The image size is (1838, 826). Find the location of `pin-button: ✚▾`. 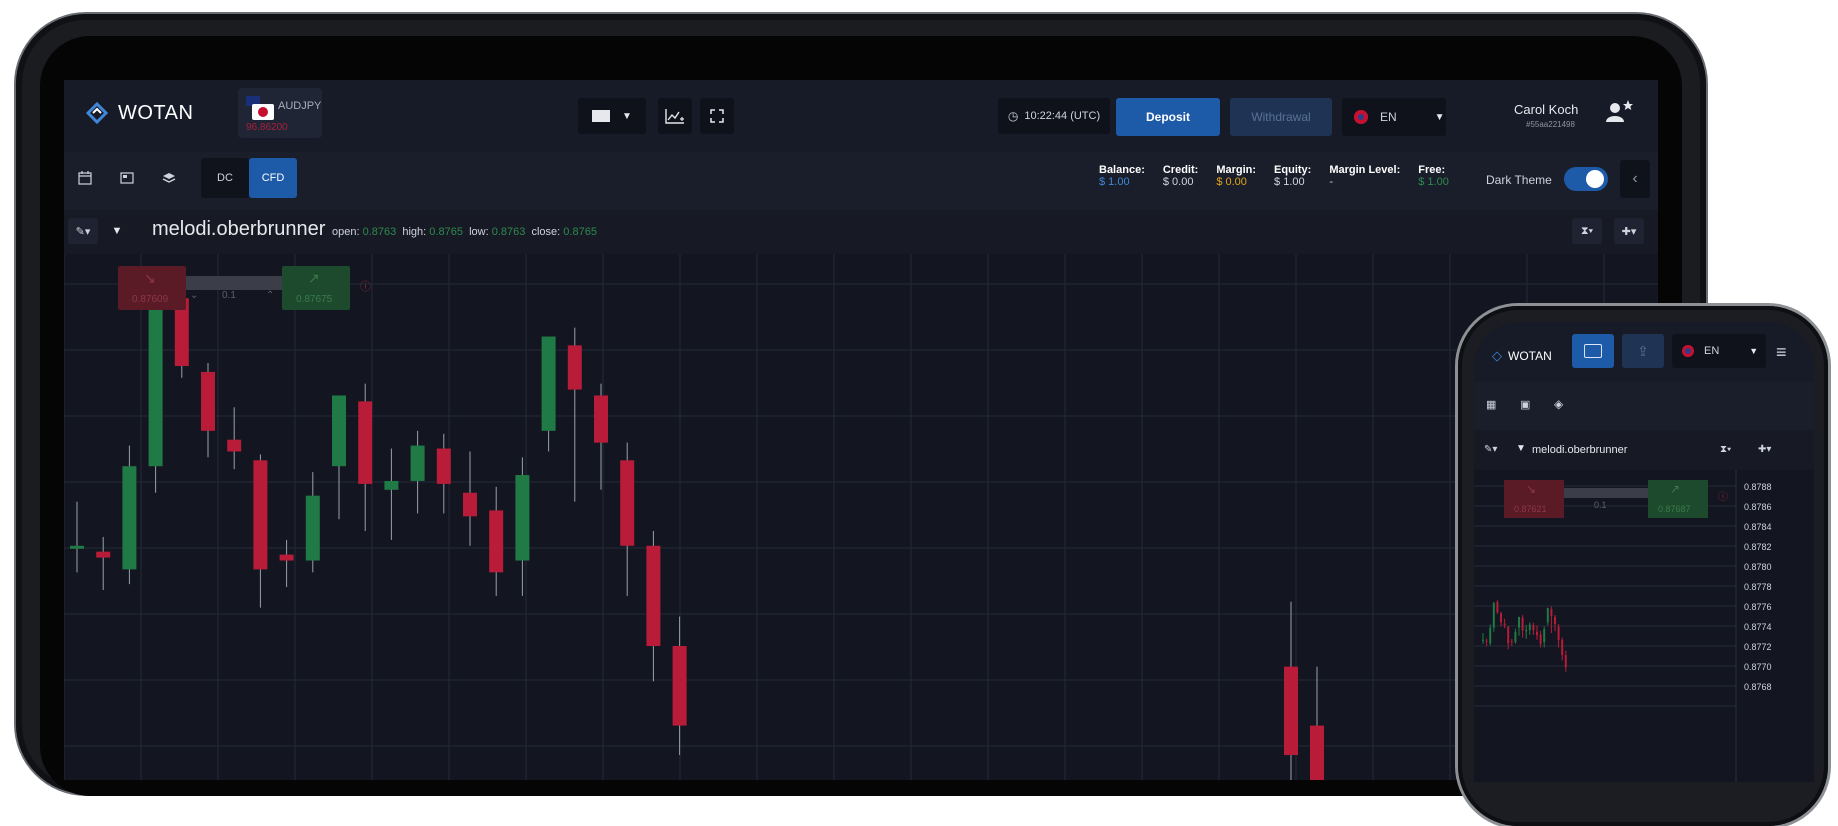

pin-button: ✚▾ is located at coordinates (1629, 231).